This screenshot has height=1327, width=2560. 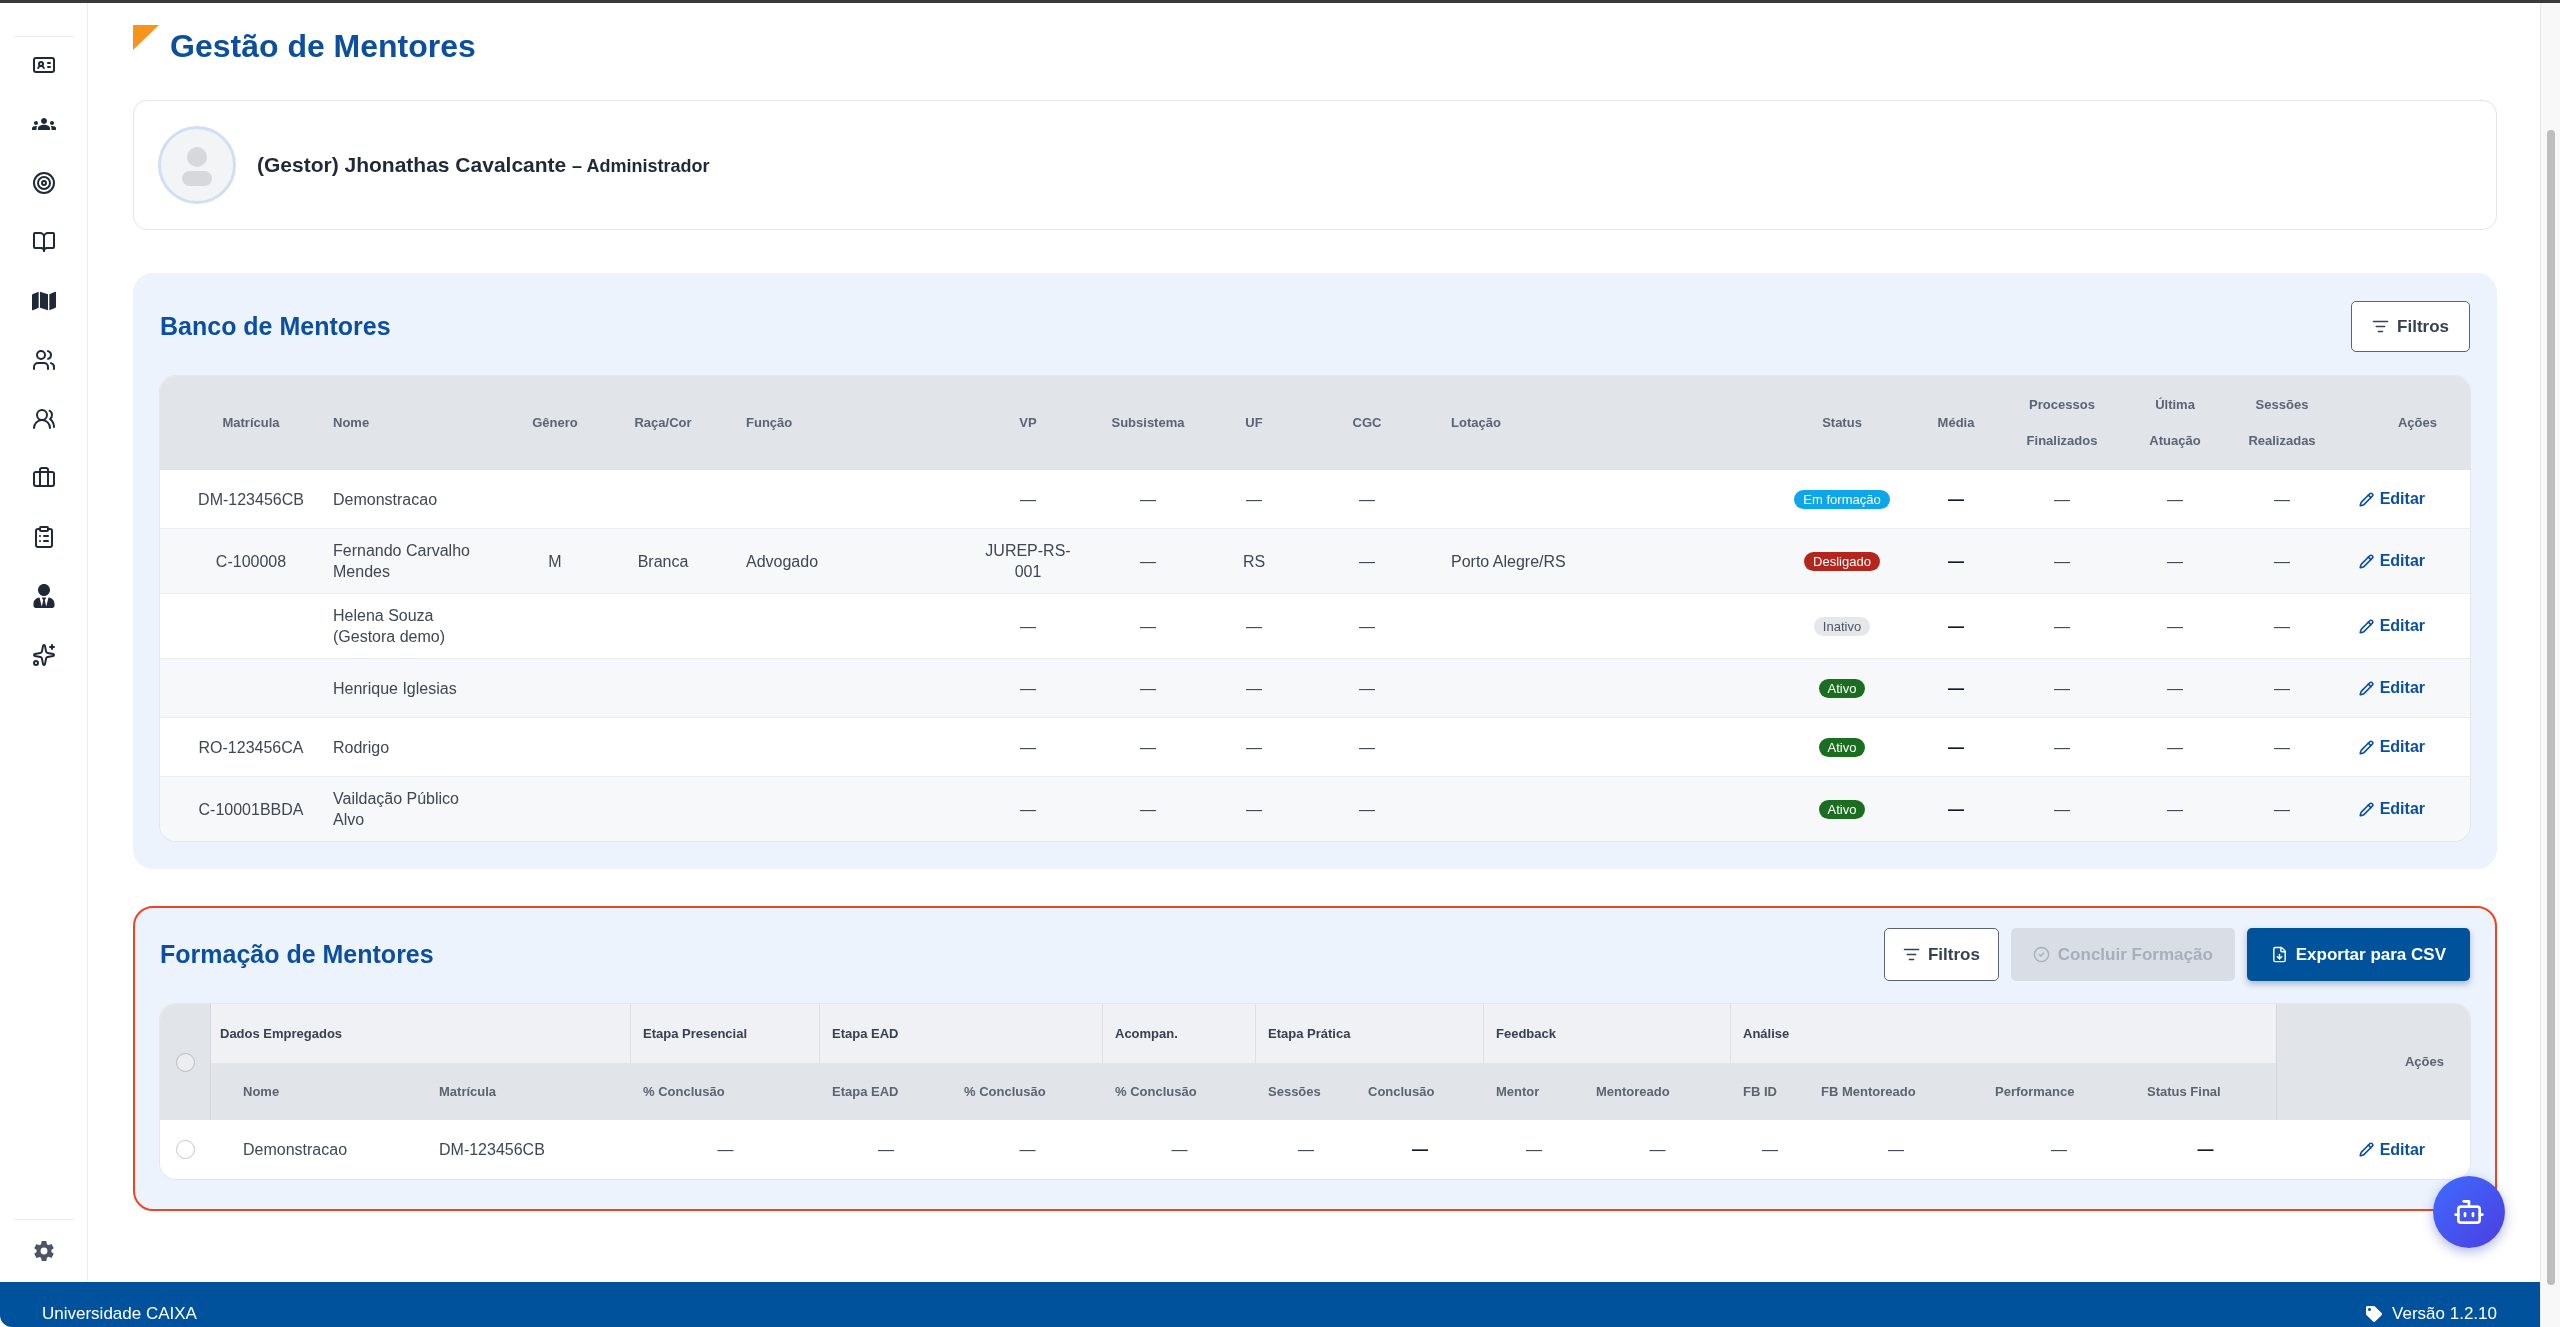 I want to click on map-icon, so click(x=43, y=301).